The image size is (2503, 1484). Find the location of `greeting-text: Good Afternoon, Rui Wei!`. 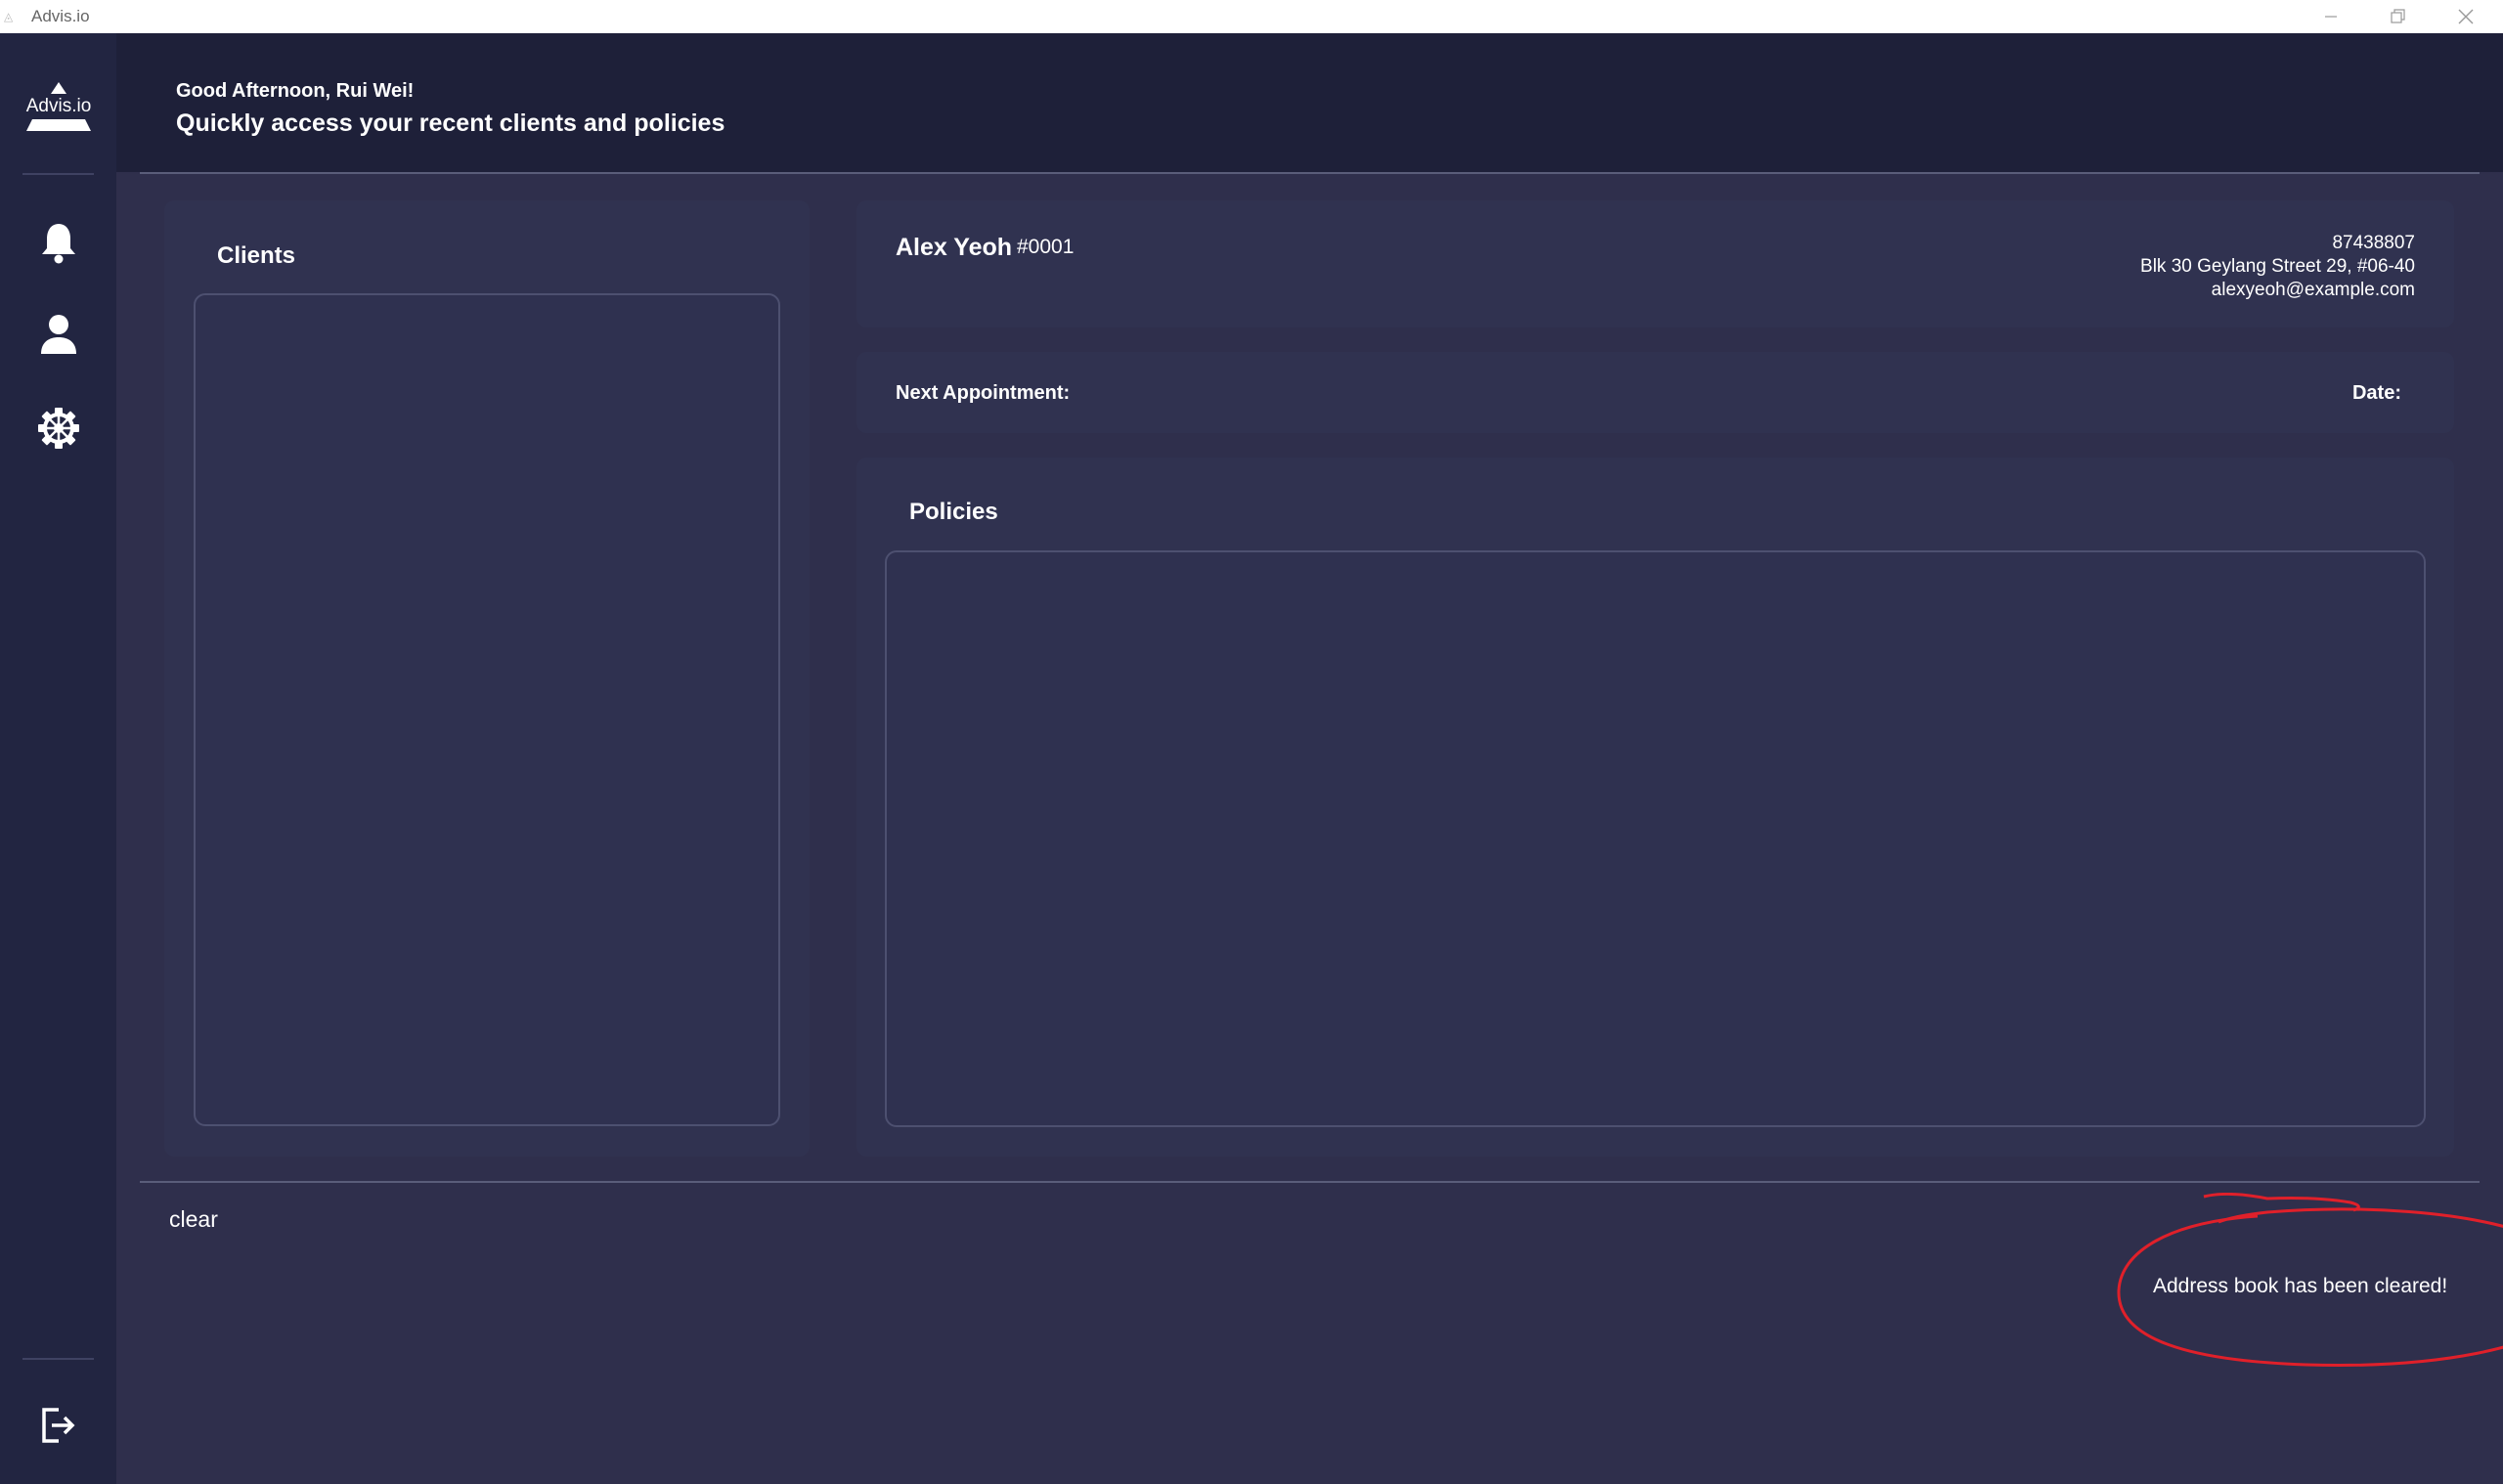

greeting-text: Good Afternoon, Rui Wei! is located at coordinates (295, 91).